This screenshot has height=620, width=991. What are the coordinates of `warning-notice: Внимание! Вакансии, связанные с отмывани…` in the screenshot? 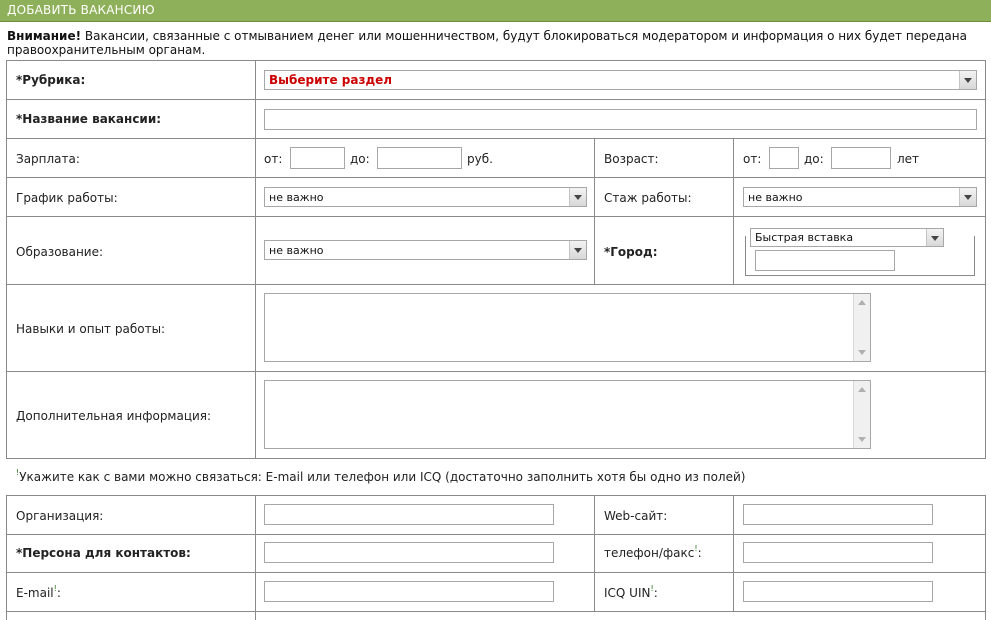 It's located at (494, 43).